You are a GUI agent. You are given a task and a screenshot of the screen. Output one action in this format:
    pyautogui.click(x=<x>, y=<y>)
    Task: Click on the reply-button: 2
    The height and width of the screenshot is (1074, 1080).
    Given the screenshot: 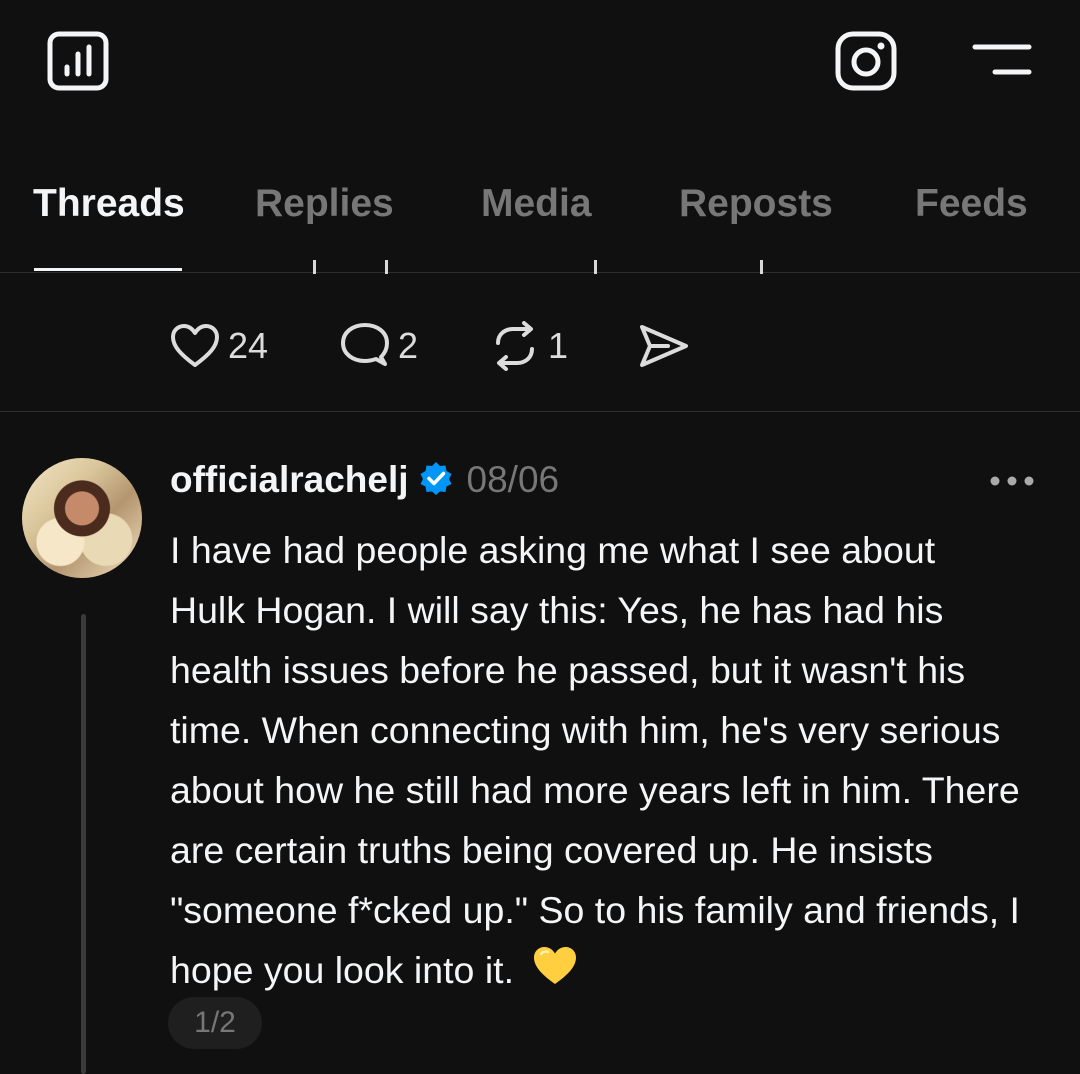 What is the action you would take?
    pyautogui.click(x=379, y=346)
    